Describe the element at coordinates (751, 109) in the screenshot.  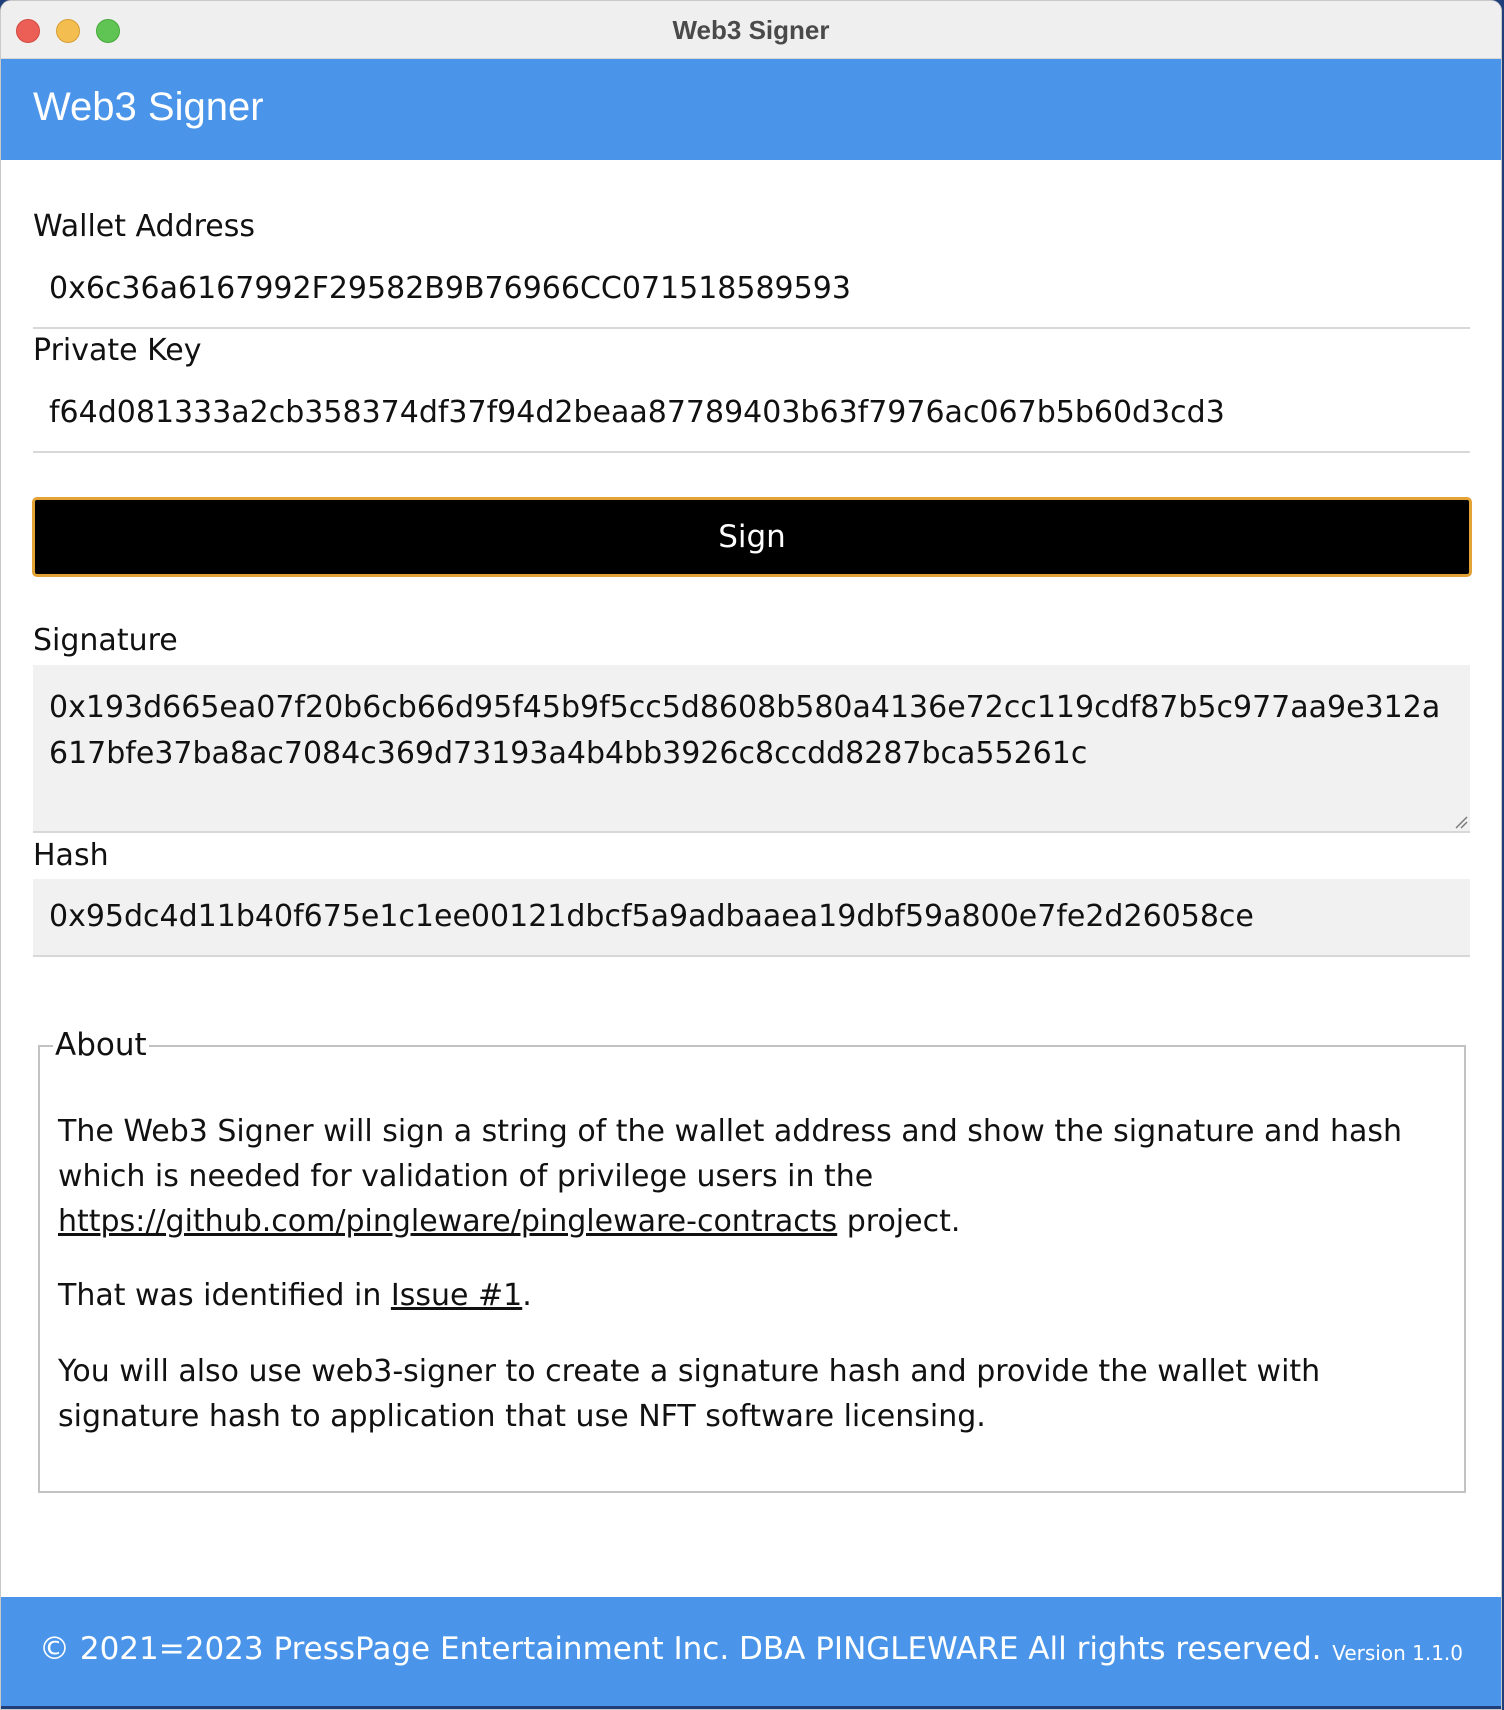
I see `app-header: Web3 Signer` at that location.